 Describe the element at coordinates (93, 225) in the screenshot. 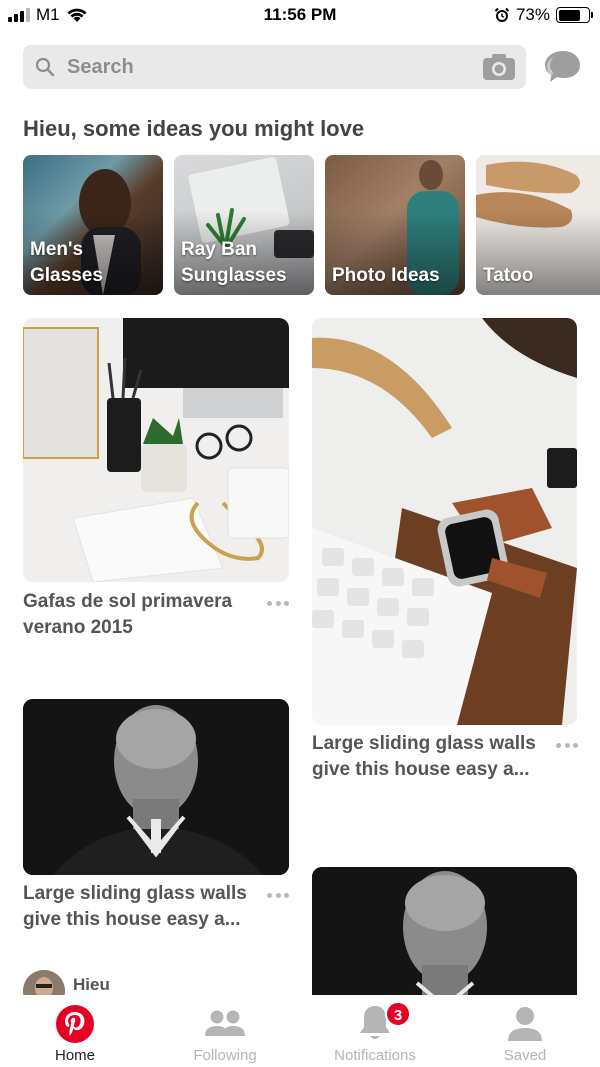

I see `idea-card-mens-glasses: Men's Glasses` at that location.